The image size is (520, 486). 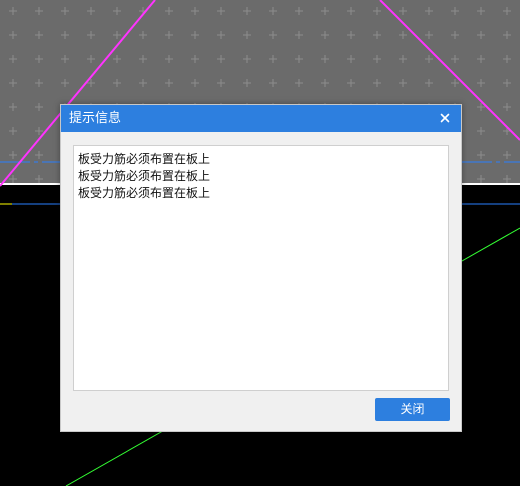 I want to click on close-button: 关闭, so click(x=412, y=409).